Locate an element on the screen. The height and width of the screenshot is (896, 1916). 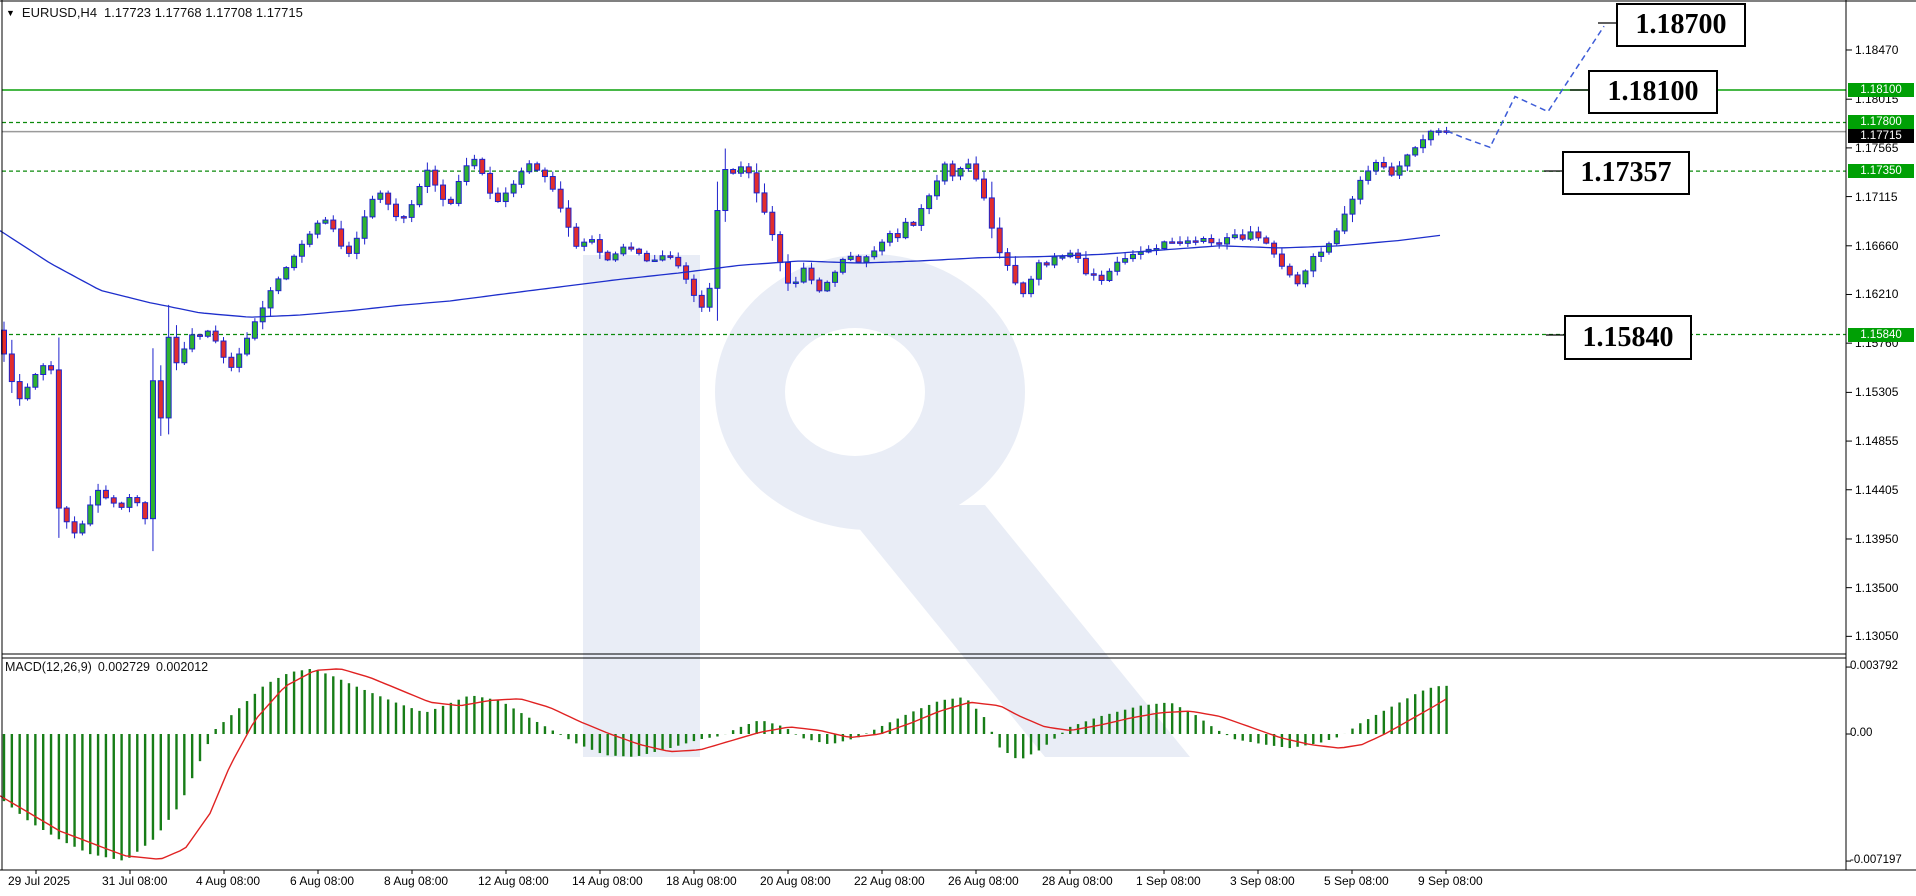
symbol-dropdown-arrow-icon: ▼ is located at coordinates (10, 13).